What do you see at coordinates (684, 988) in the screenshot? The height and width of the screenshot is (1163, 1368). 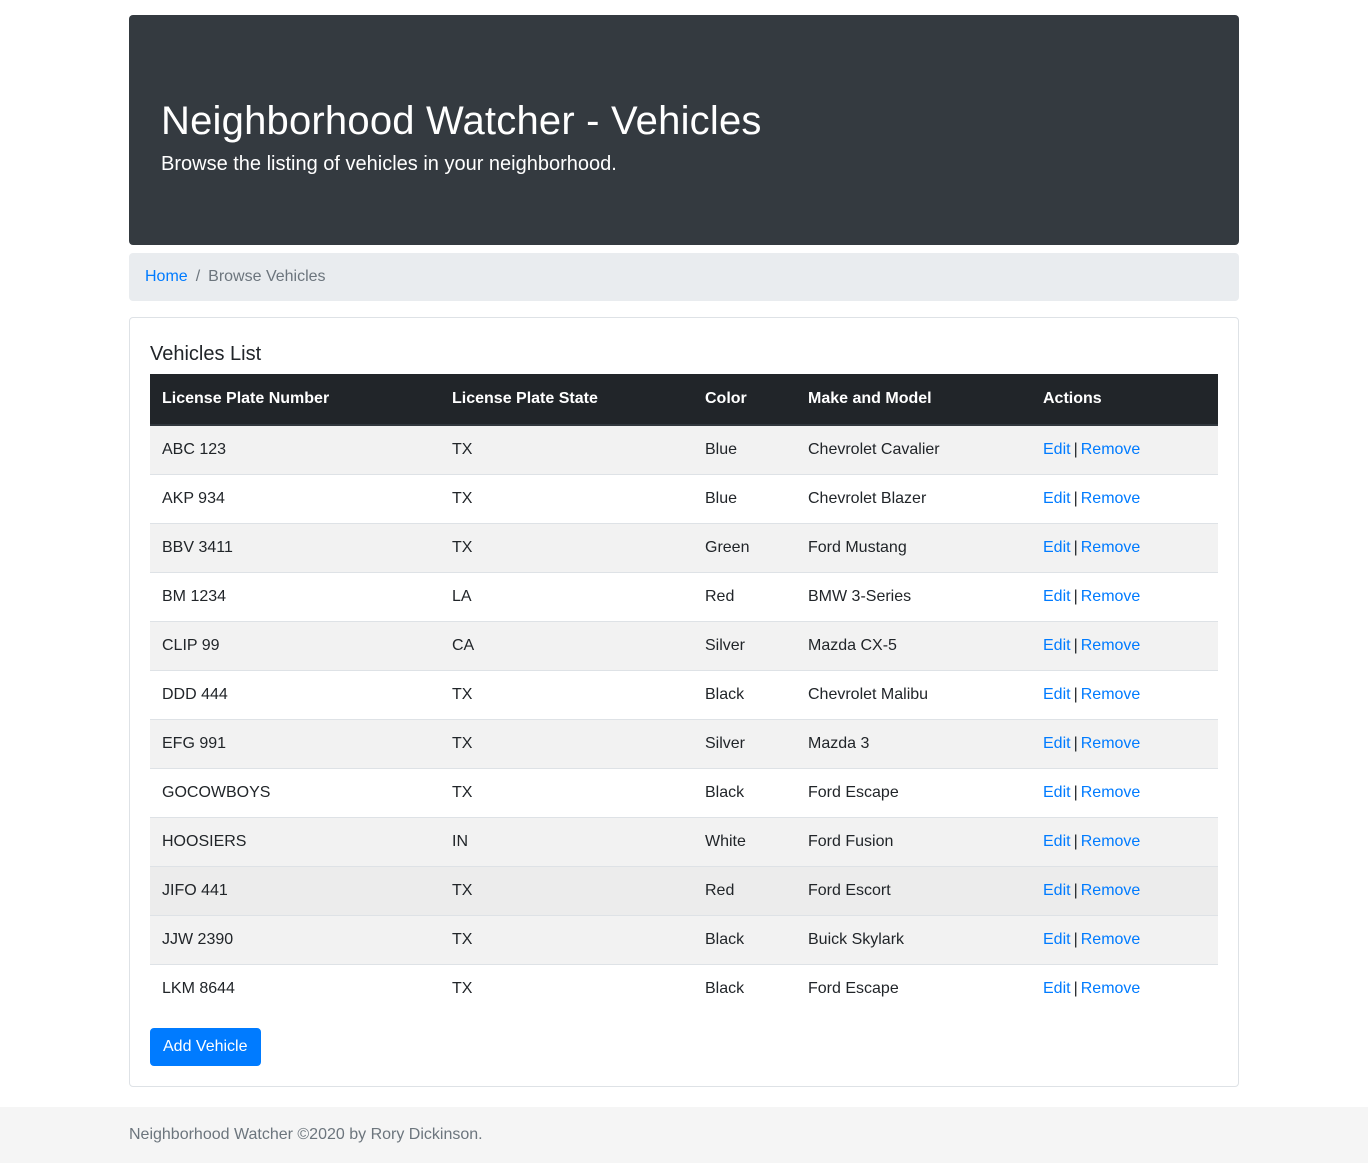 I see `table-row: LKM 8644 TX Black Ford Escape Edit | Remove` at bounding box center [684, 988].